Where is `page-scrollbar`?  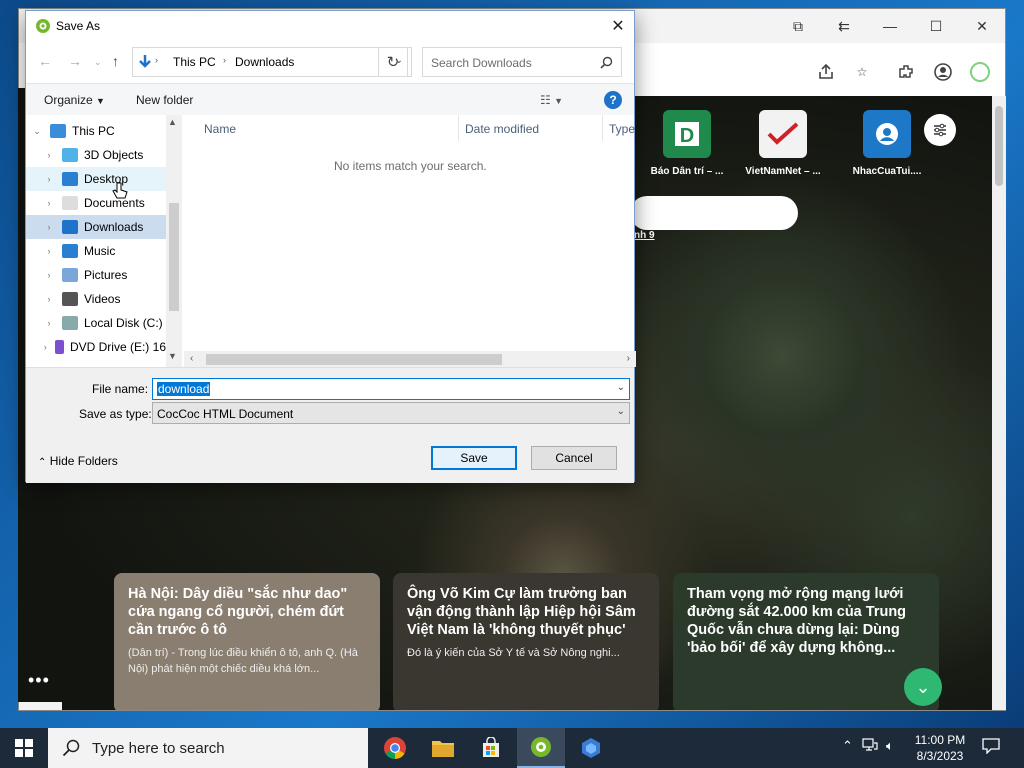
page-scrollbar is located at coordinates (999, 403).